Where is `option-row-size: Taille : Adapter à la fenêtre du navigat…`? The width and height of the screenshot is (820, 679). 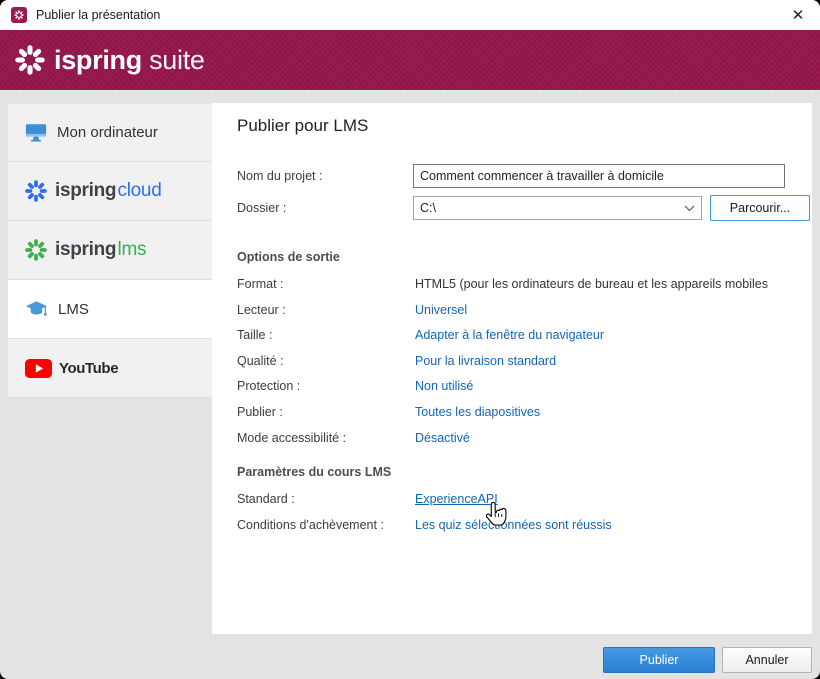
option-row-size: Taille : Adapter à la fenêtre du navigat… is located at coordinates (524, 337).